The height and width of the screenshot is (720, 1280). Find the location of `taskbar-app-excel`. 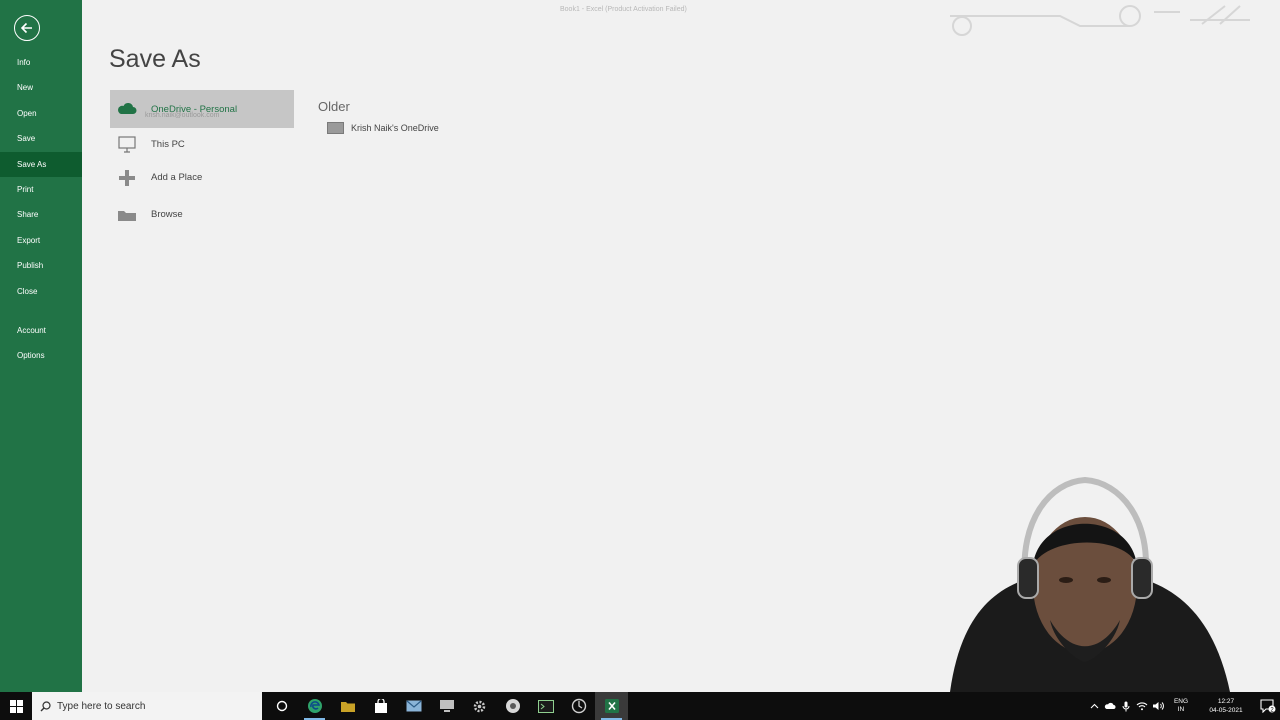

taskbar-app-excel is located at coordinates (611, 706).